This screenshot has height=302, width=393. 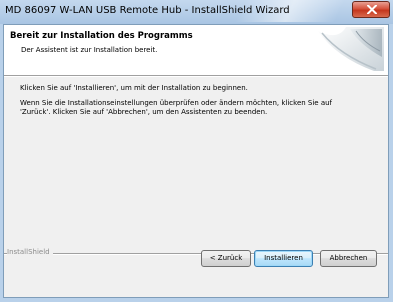 What do you see at coordinates (30, 252) in the screenshot?
I see `installshield-label: InstallShield` at bounding box center [30, 252].